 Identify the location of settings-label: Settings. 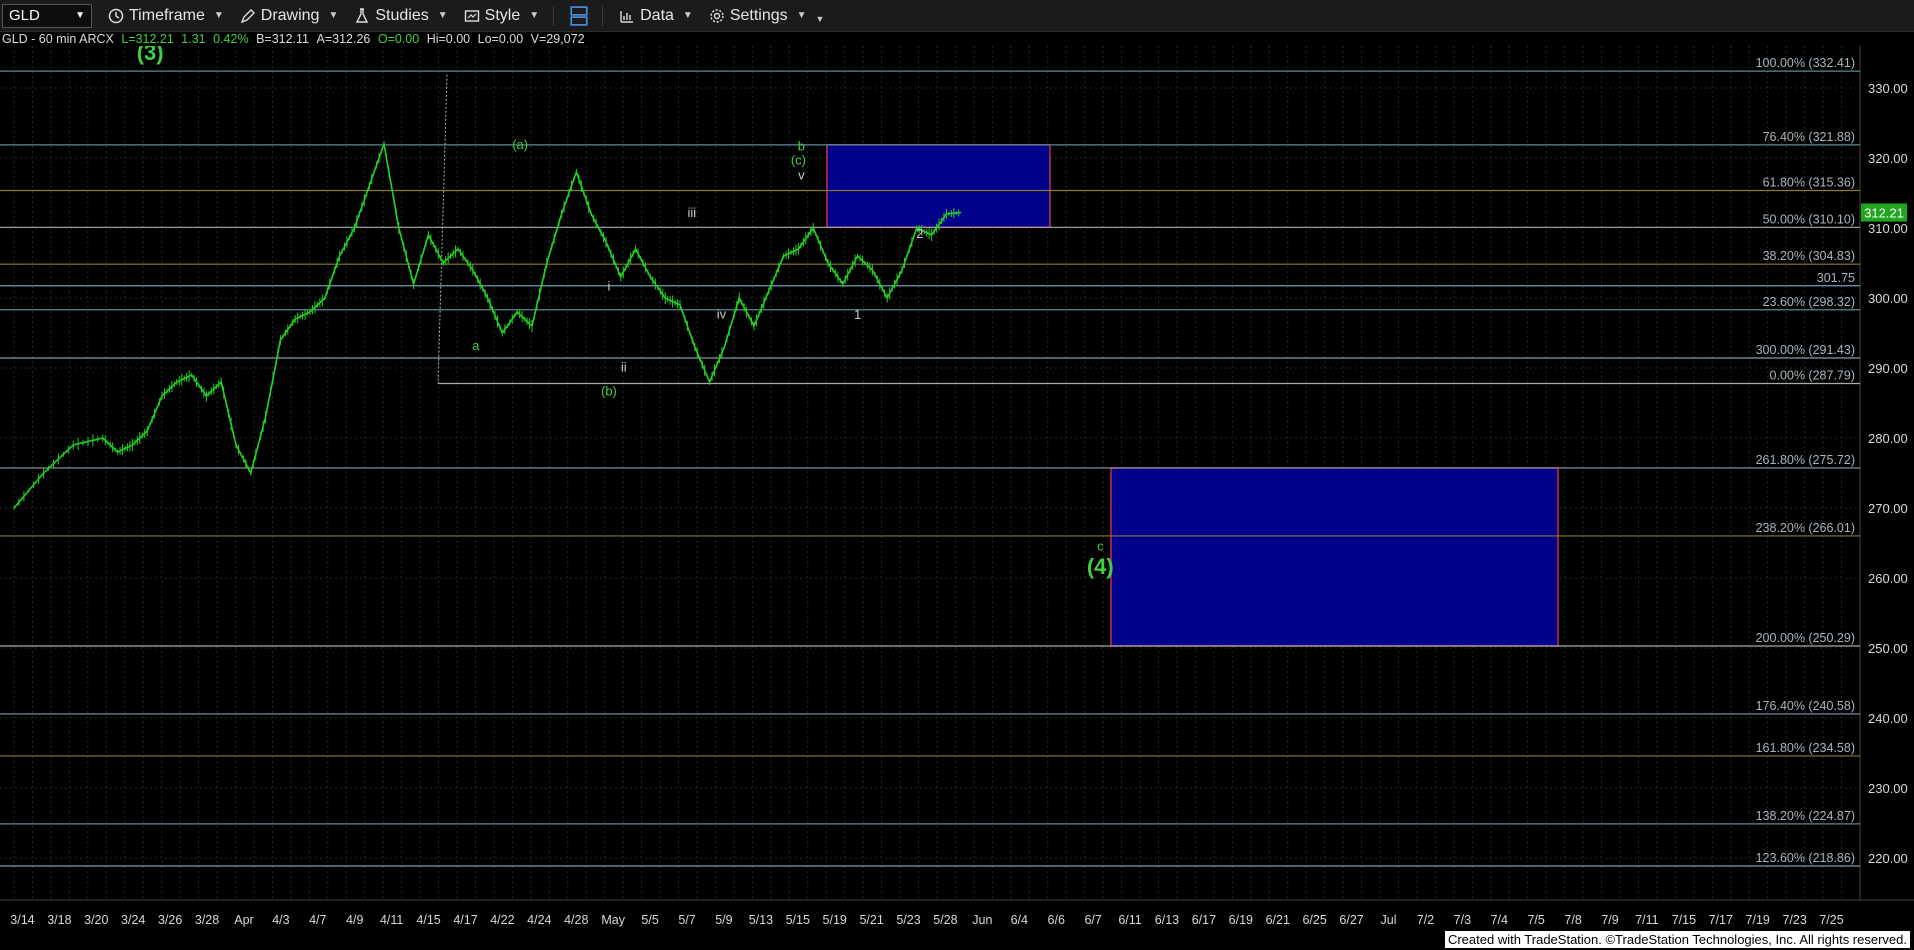
(758, 15).